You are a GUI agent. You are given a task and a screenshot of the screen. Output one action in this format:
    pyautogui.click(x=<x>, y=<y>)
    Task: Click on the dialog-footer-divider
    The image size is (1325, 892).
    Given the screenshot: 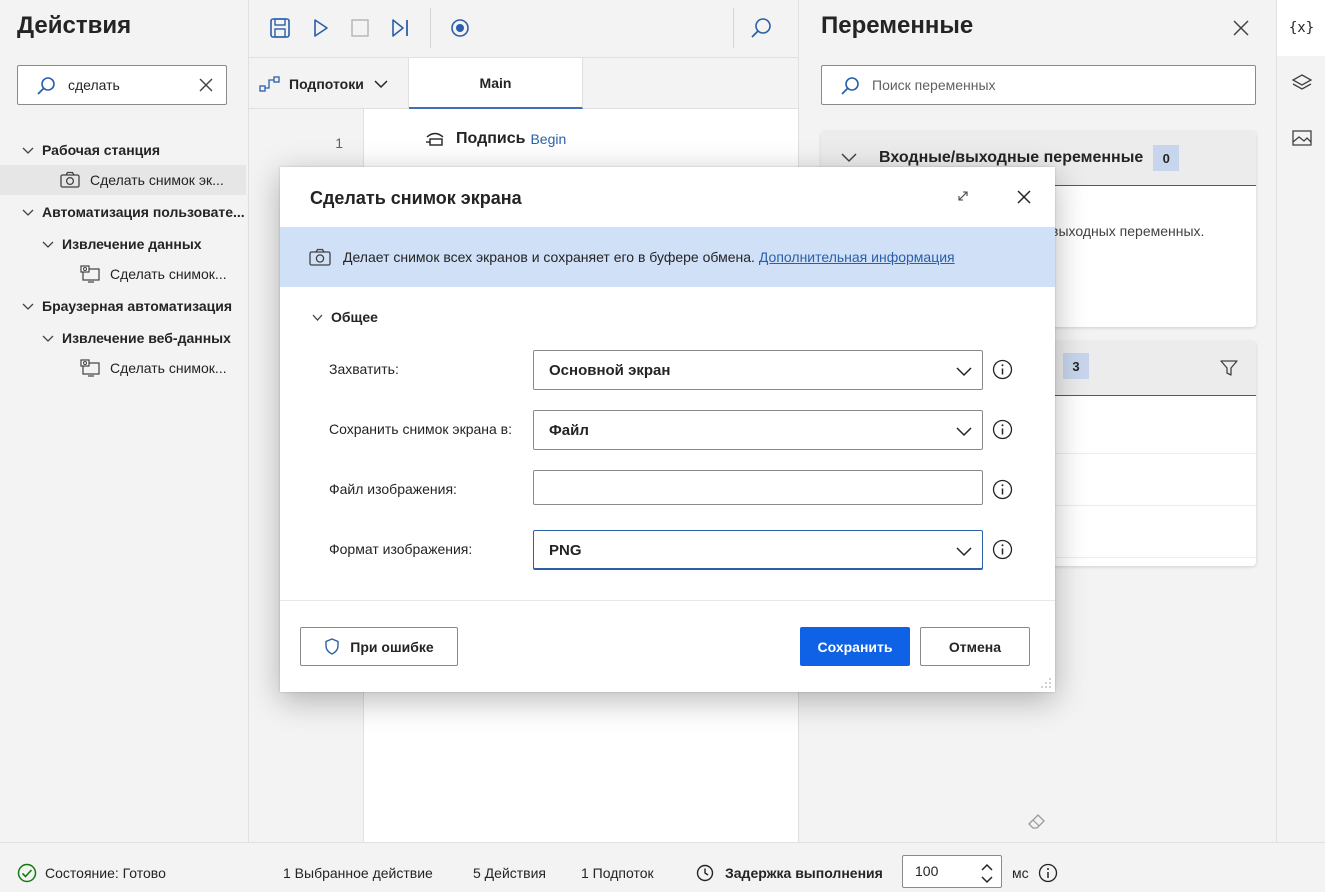 What is the action you would take?
    pyautogui.click(x=667, y=600)
    